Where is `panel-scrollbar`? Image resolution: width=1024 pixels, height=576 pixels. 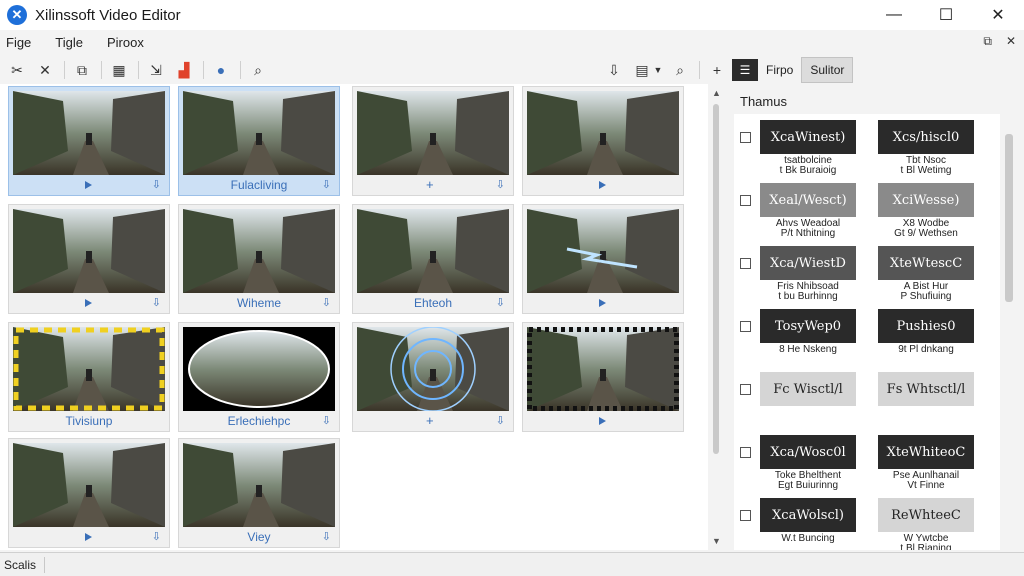
panel-scrollbar is located at coordinates (1009, 332).